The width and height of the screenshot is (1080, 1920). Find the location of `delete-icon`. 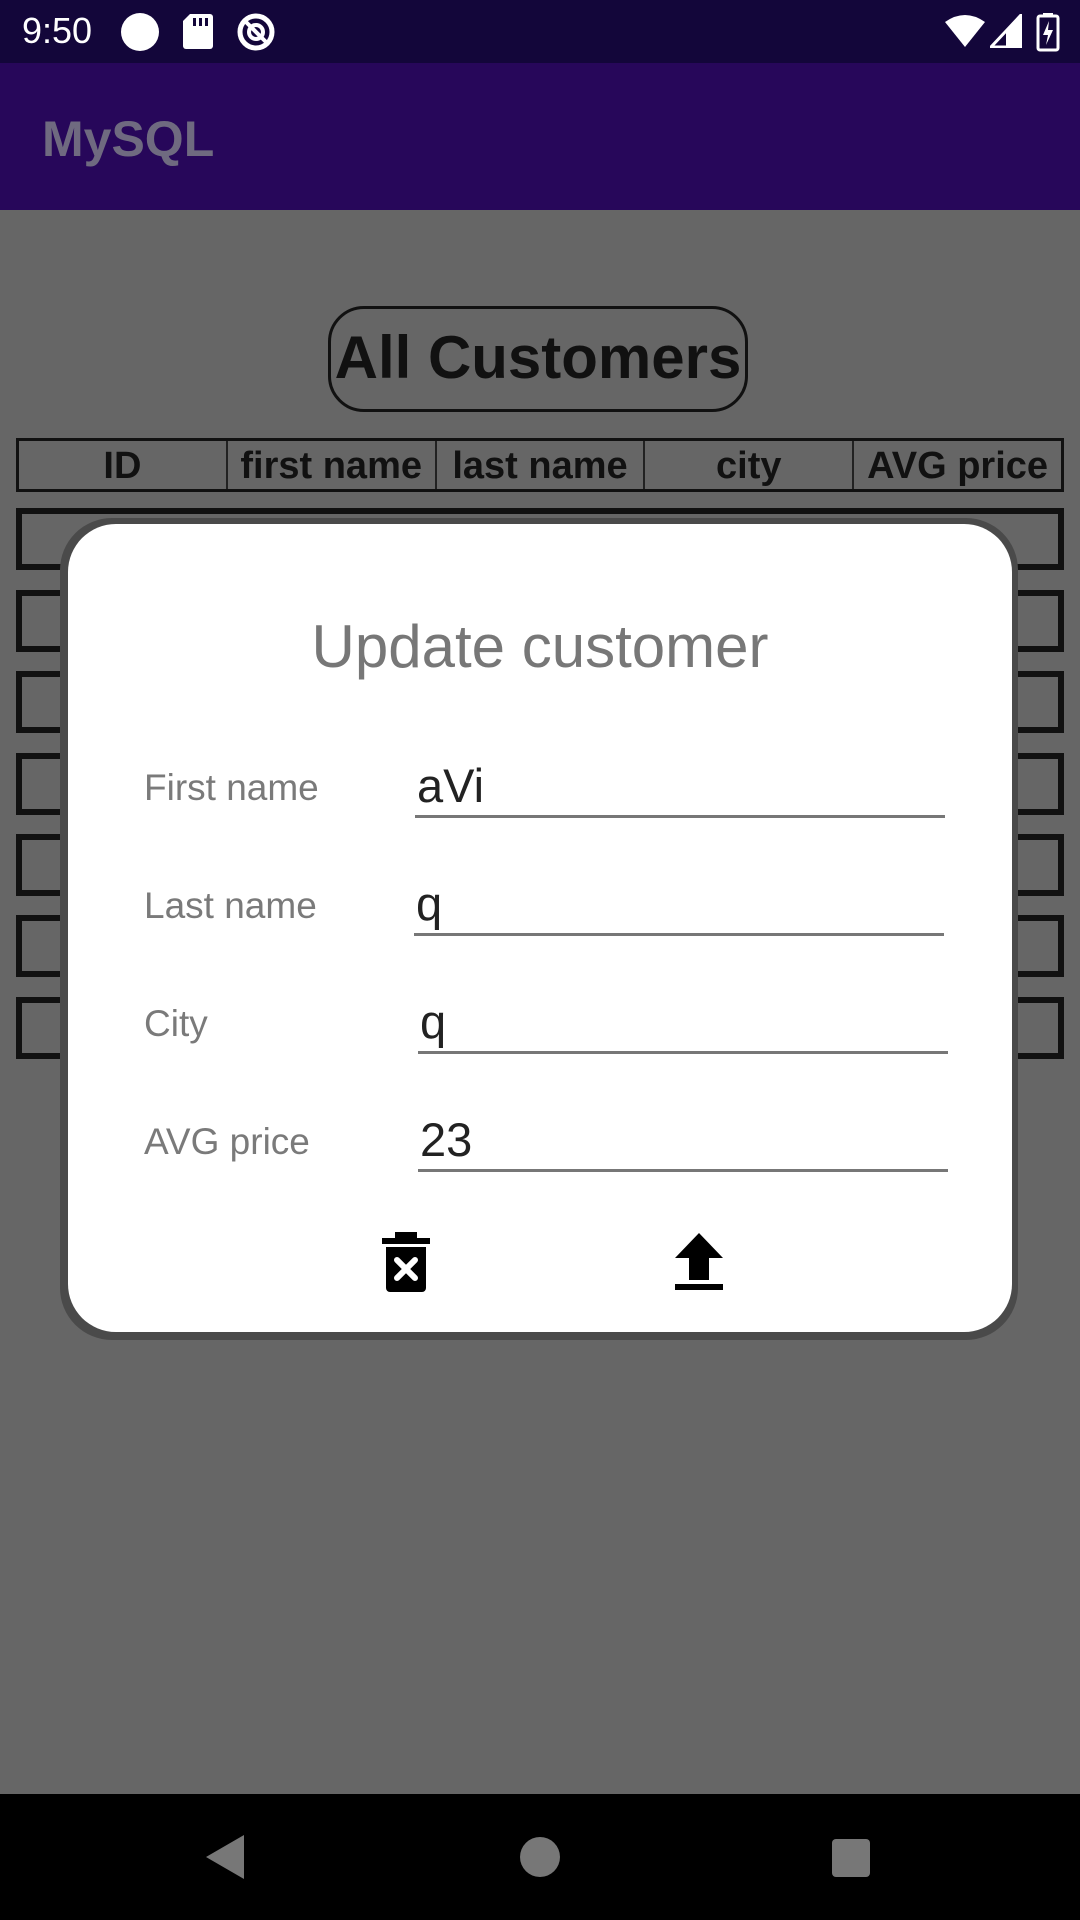

delete-icon is located at coordinates (406, 1262).